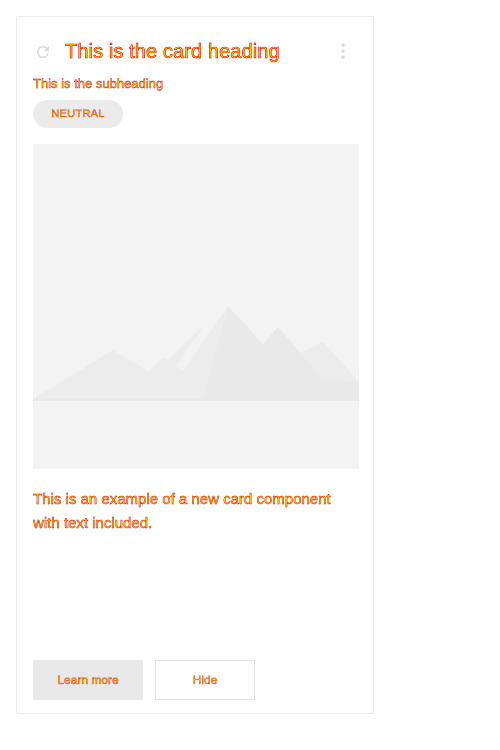 The image size is (500, 750). What do you see at coordinates (43, 52) in the screenshot?
I see `refresh-icon` at bounding box center [43, 52].